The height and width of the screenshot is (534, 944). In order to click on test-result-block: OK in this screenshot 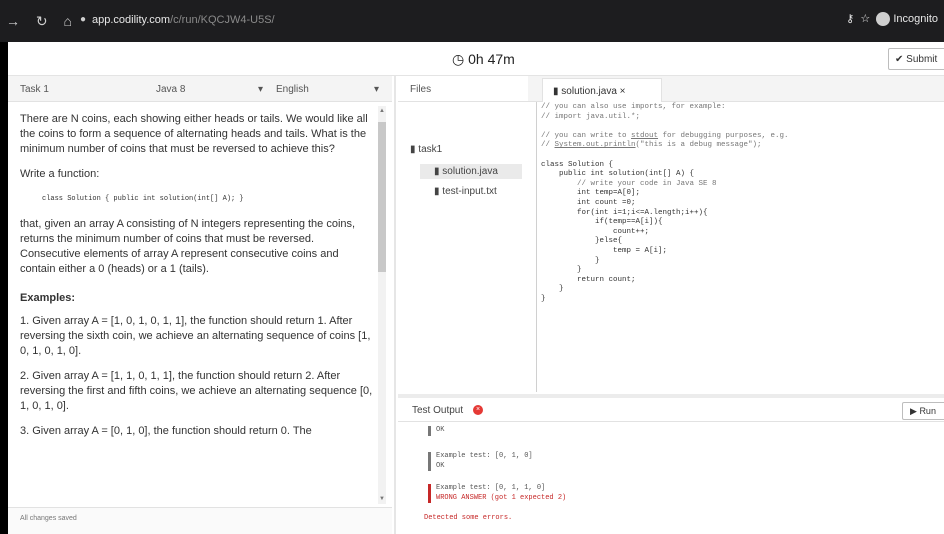, I will do `click(436, 431)`.